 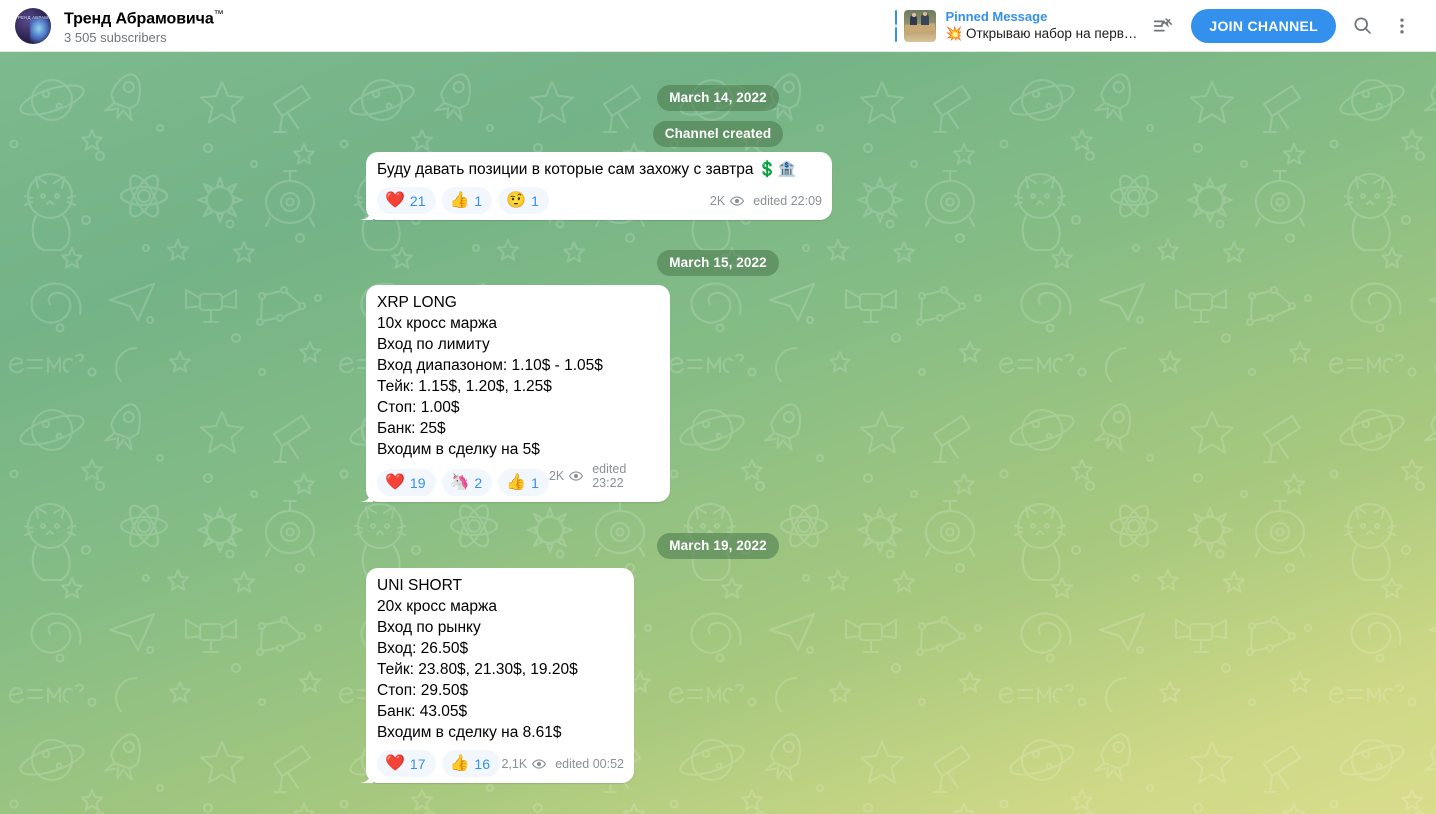 I want to click on reaction-button: 🦄 2, so click(x=467, y=482).